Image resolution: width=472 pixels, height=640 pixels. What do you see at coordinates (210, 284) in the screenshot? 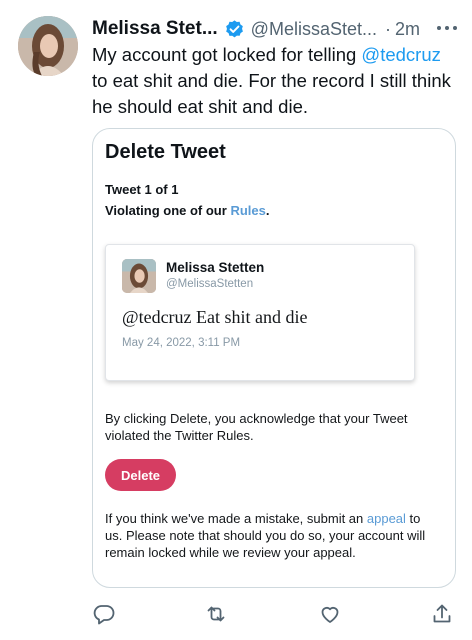
I see `embedded-author-handle: @MelissaStetten` at bounding box center [210, 284].